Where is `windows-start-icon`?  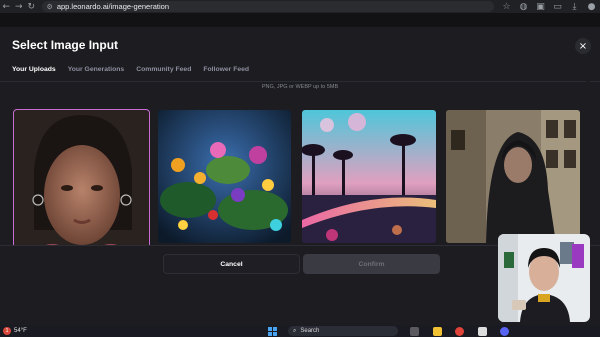 windows-start-icon is located at coordinates (272, 331).